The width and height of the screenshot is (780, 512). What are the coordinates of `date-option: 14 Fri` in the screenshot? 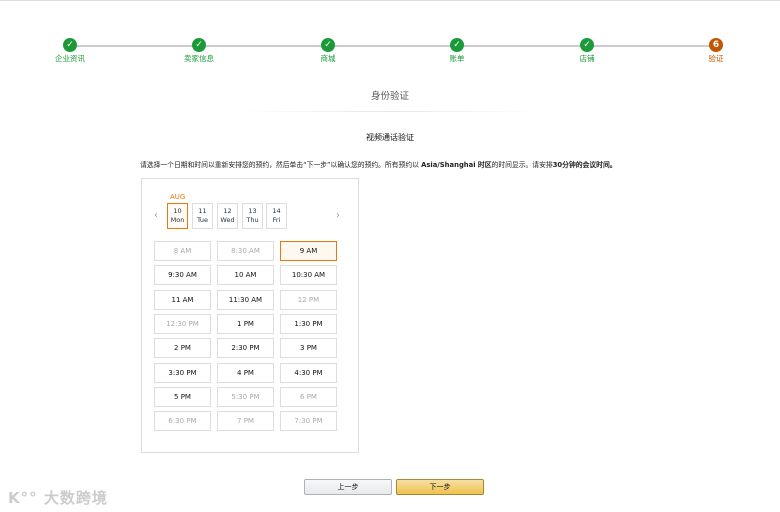 It's located at (276, 216).